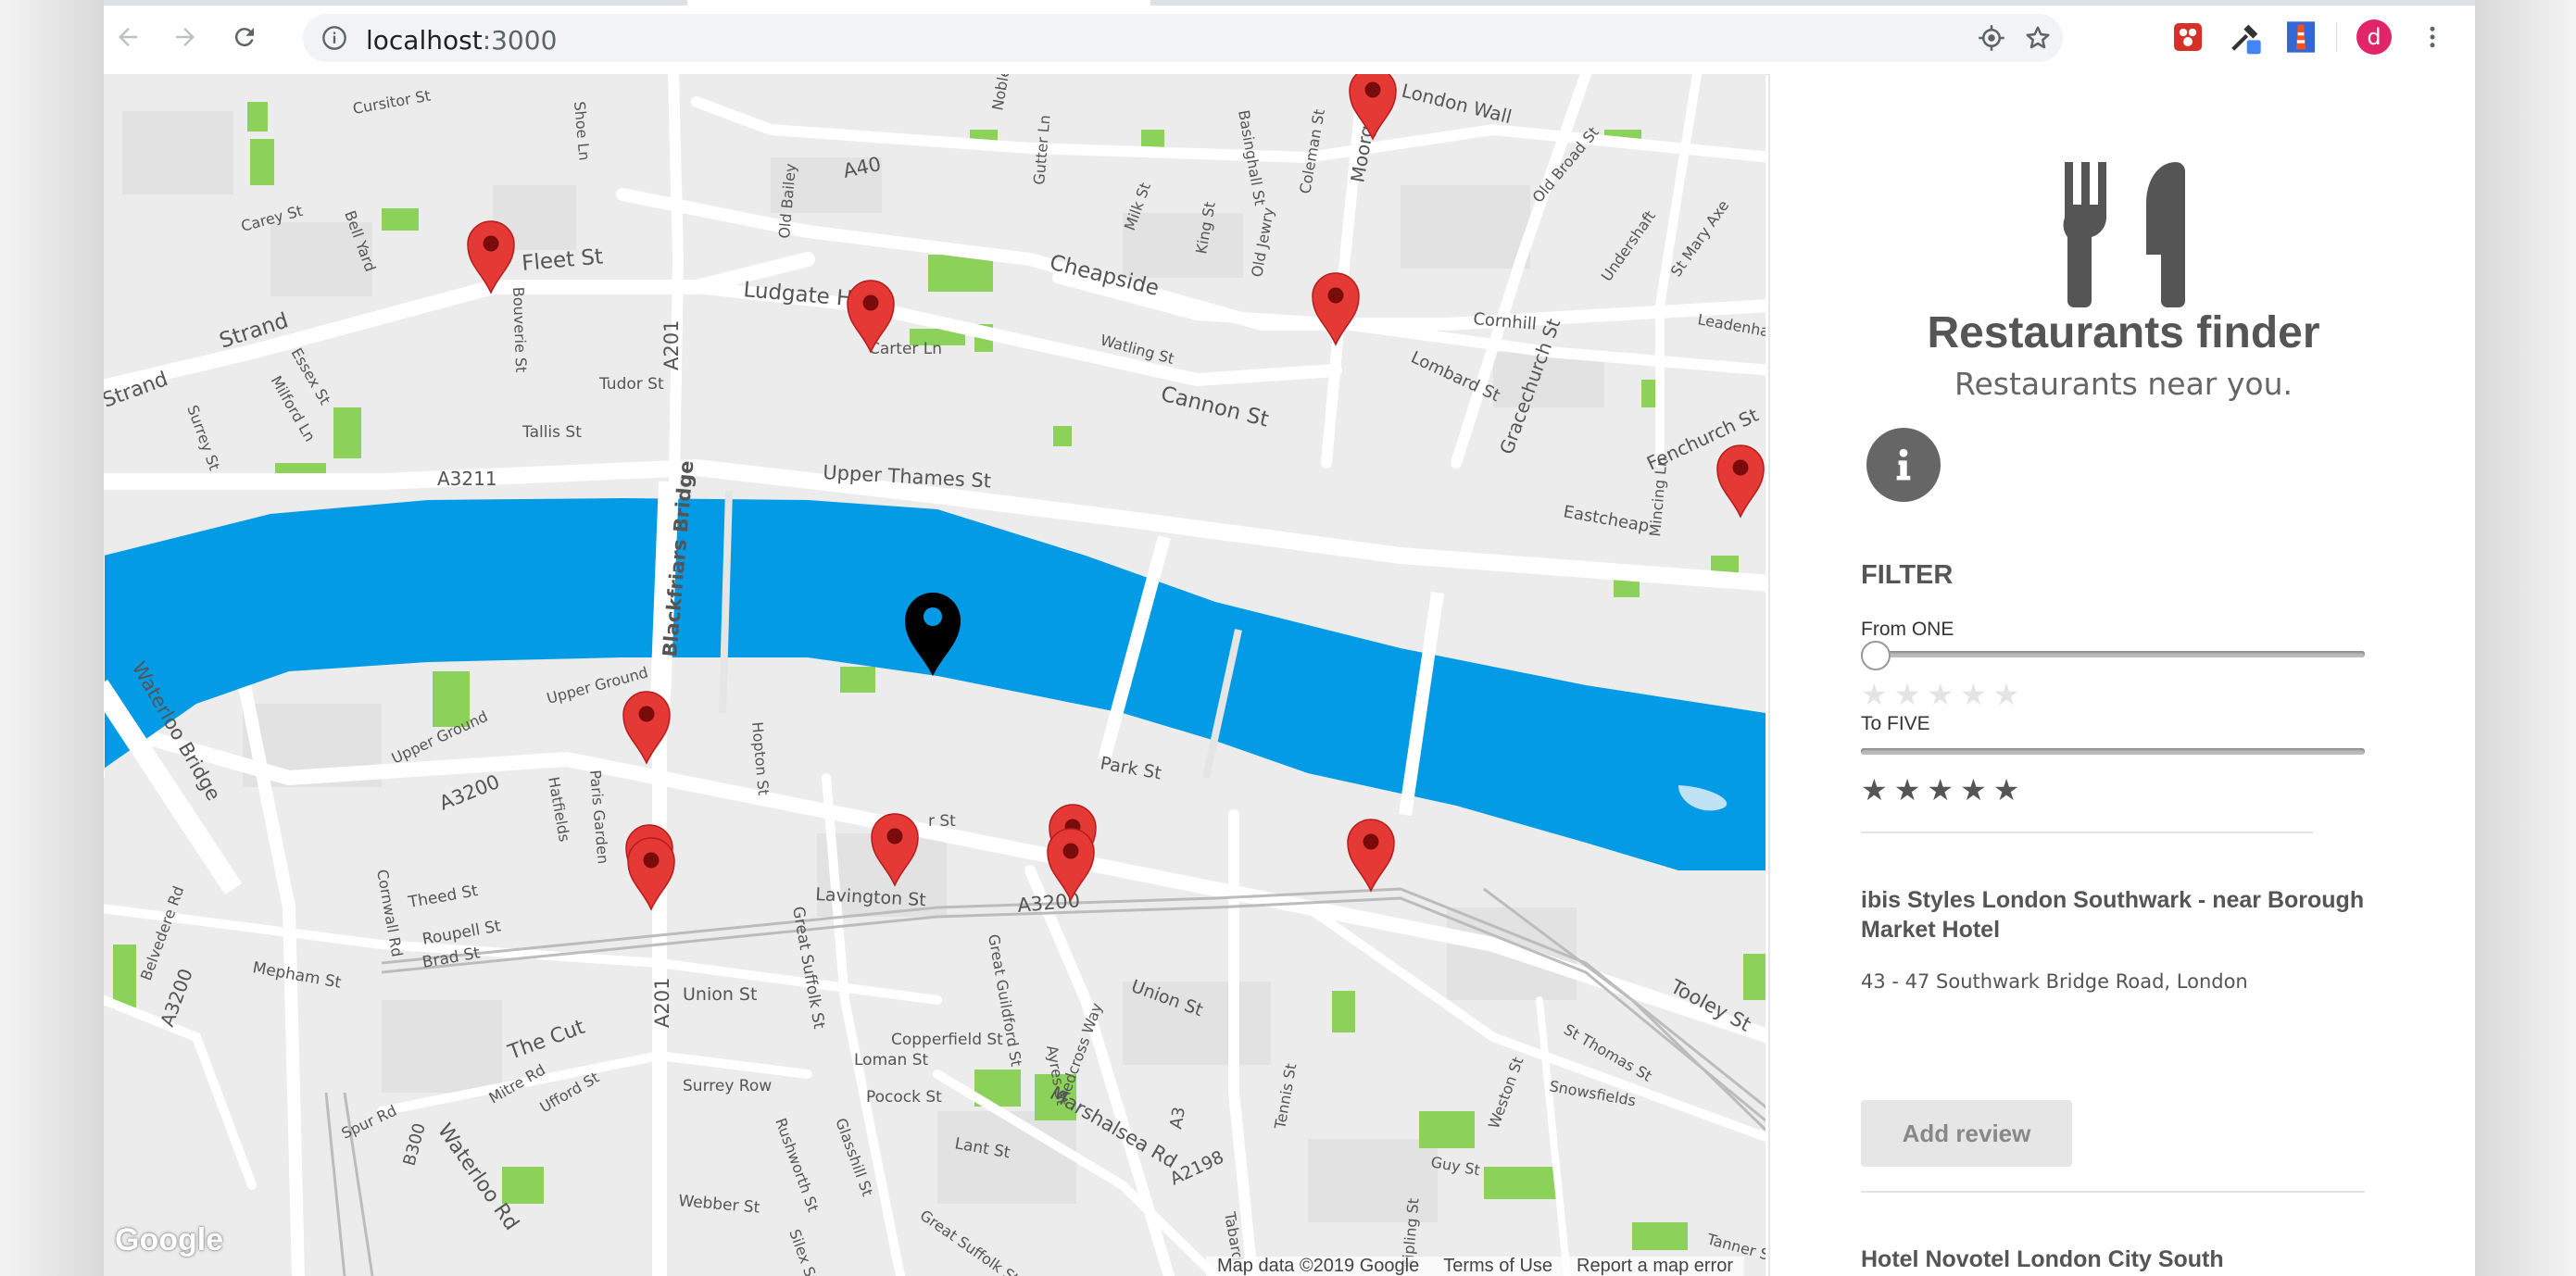  What do you see at coordinates (904, 1097) in the screenshot?
I see `label-pocock-st: Pocock St` at bounding box center [904, 1097].